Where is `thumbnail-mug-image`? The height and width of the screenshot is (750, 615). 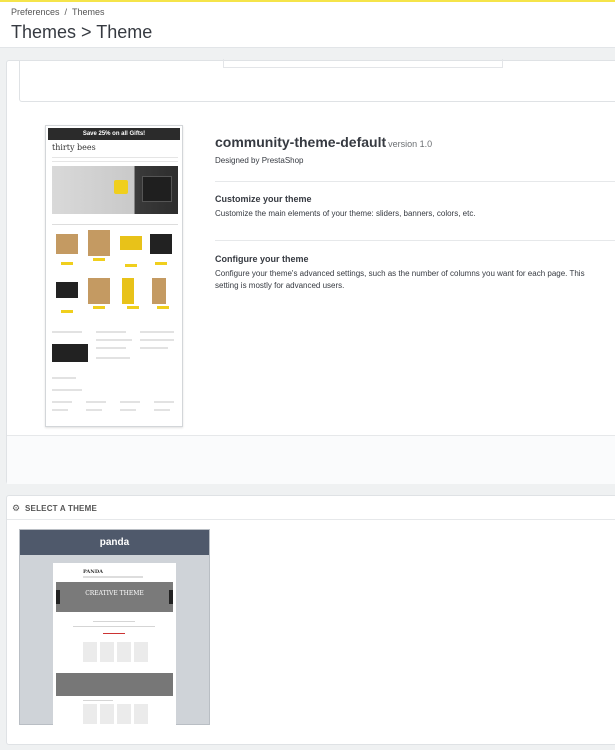 thumbnail-mug-image is located at coordinates (121, 187).